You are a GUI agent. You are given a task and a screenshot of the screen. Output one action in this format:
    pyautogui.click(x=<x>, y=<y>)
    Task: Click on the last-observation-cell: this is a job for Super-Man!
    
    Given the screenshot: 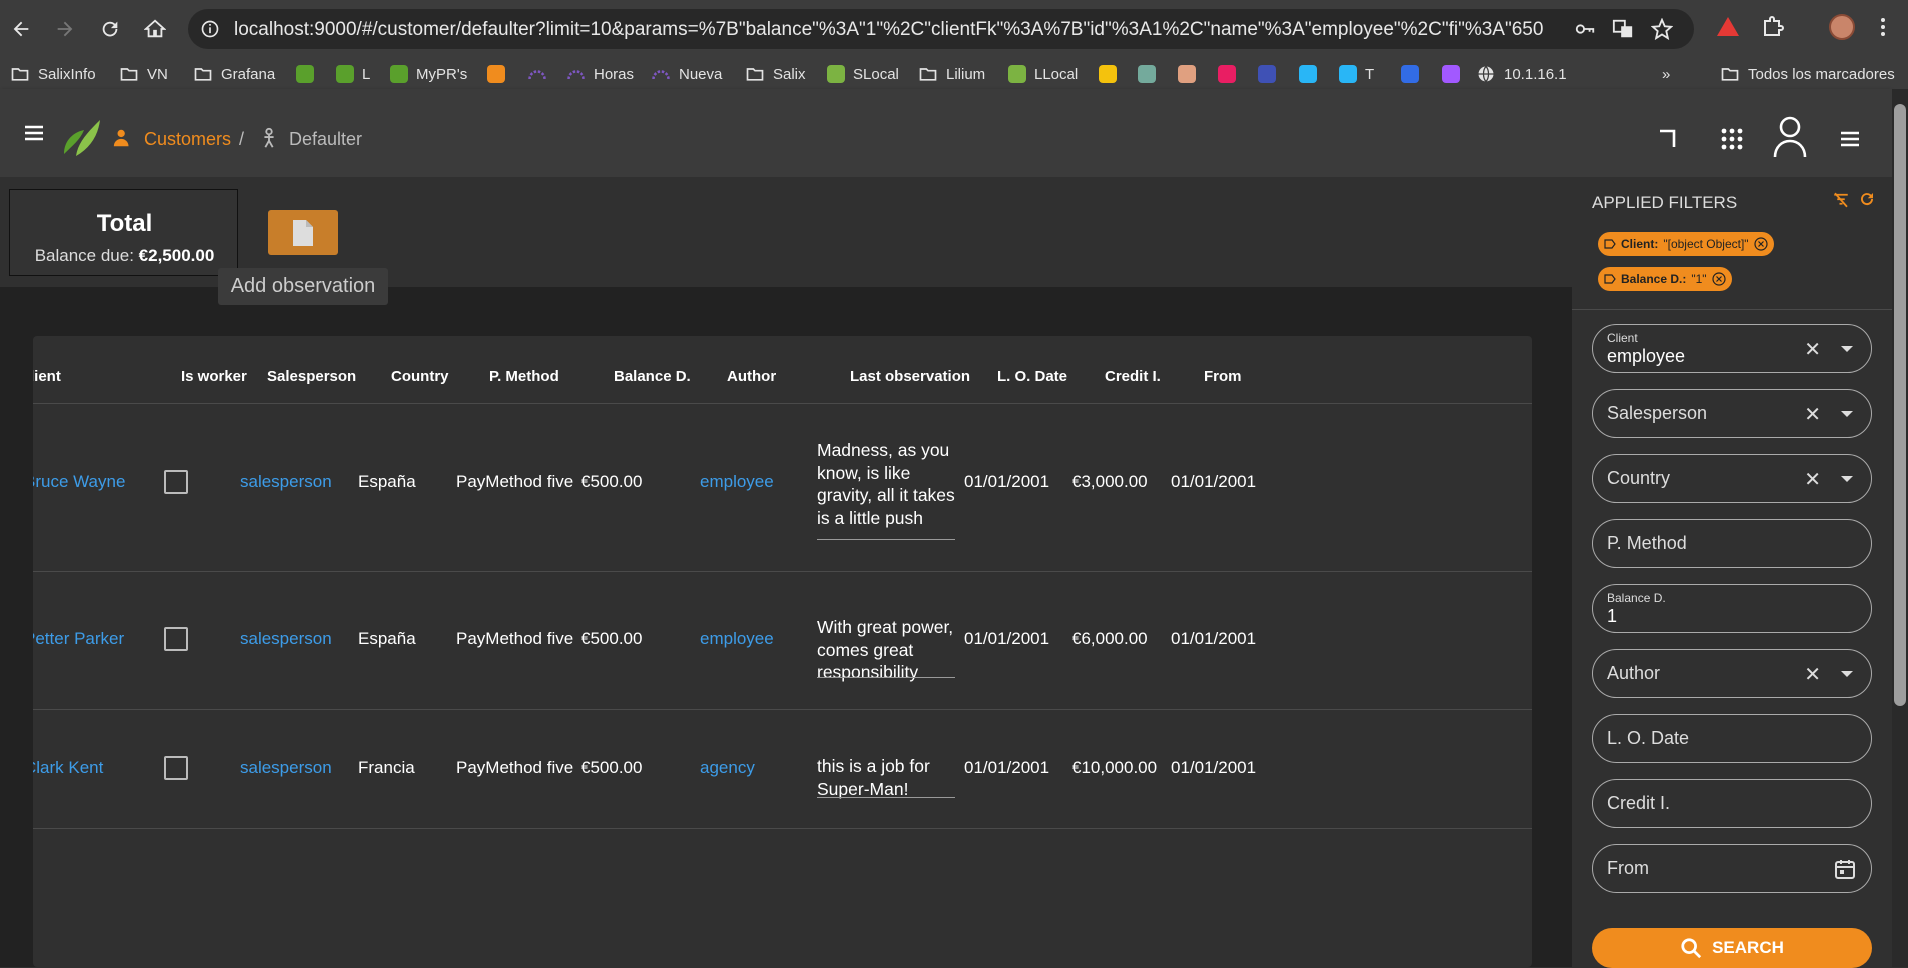 What is the action you would take?
    pyautogui.click(x=886, y=777)
    